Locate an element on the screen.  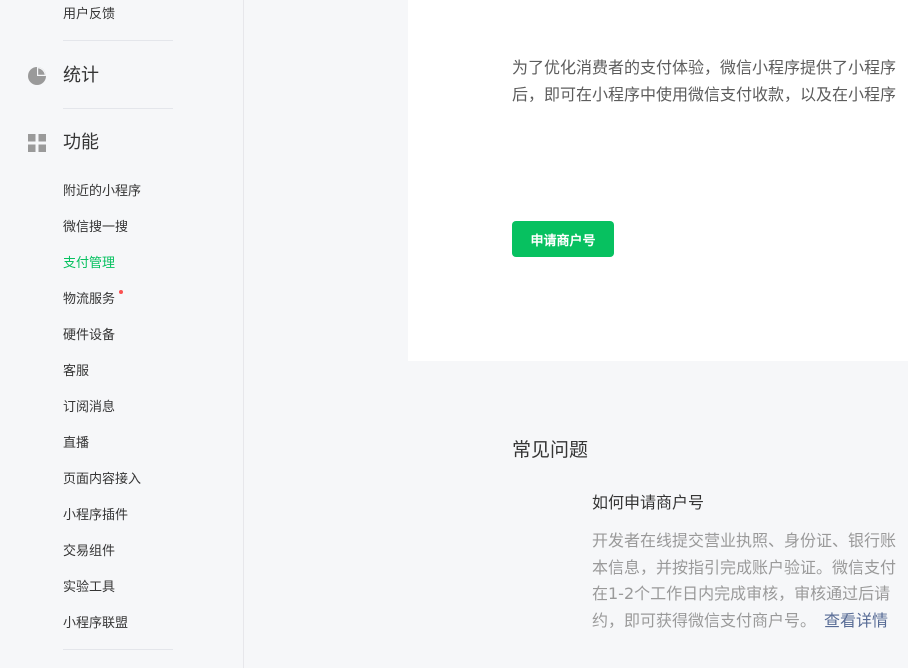
description-line: 后，即可在小程序中使用微信支付收款，以及在小程序 is located at coordinates (704, 94).